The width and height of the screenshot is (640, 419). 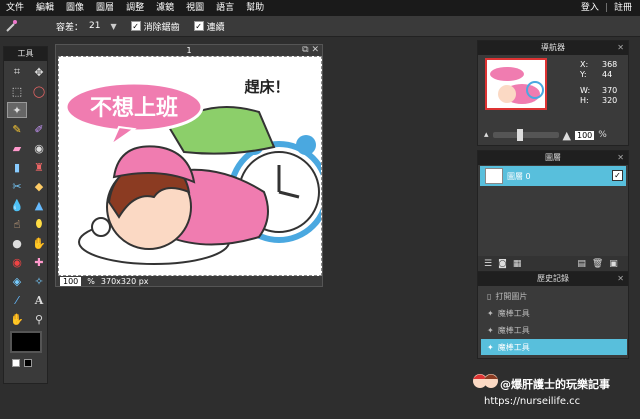 I want to click on layer-options-icon: ▣, so click(x=613, y=264).